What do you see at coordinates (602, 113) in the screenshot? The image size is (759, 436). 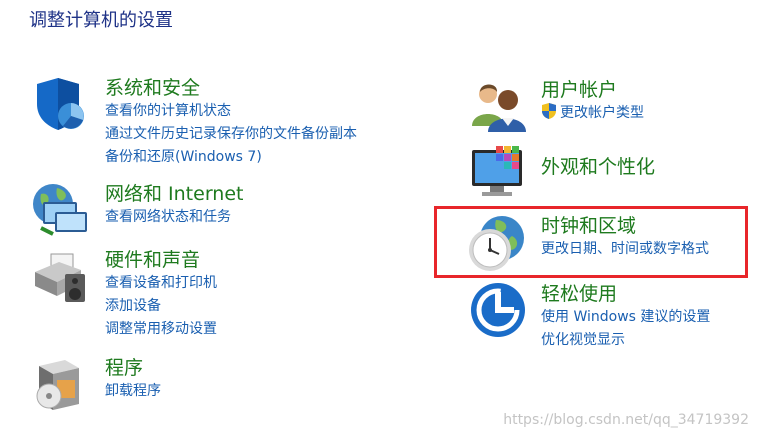 I see `link-change-account-type-label: 更改帐户类型` at bounding box center [602, 113].